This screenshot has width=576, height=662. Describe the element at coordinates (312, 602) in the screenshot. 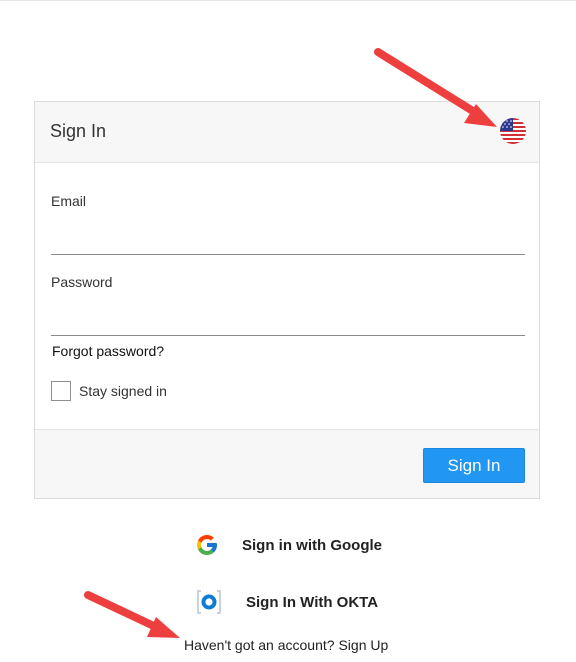

I see `okta-sign-in-label: Sign In With OKTA` at that location.